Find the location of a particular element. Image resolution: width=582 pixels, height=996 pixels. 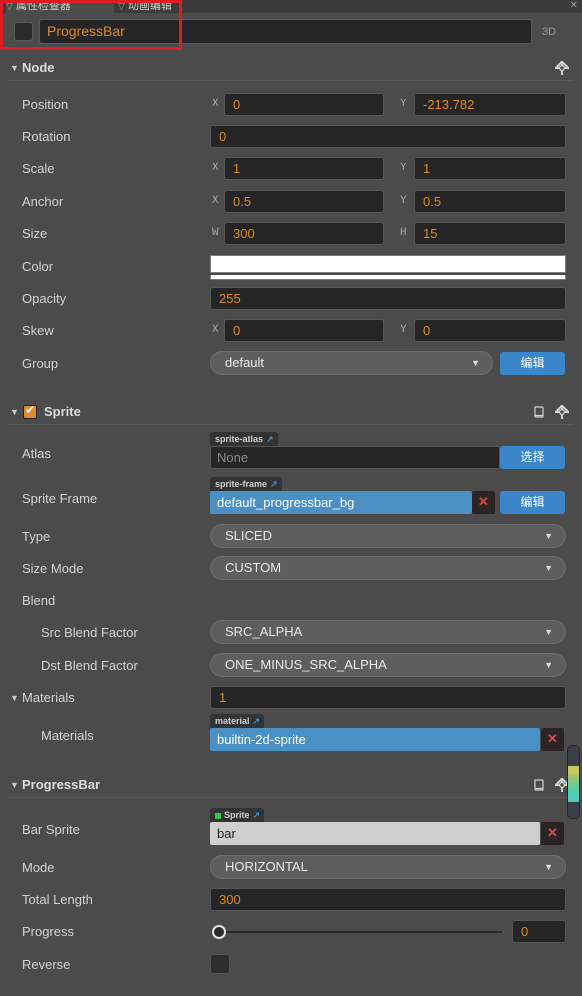

row-label: Atlas is located at coordinates (36, 453).